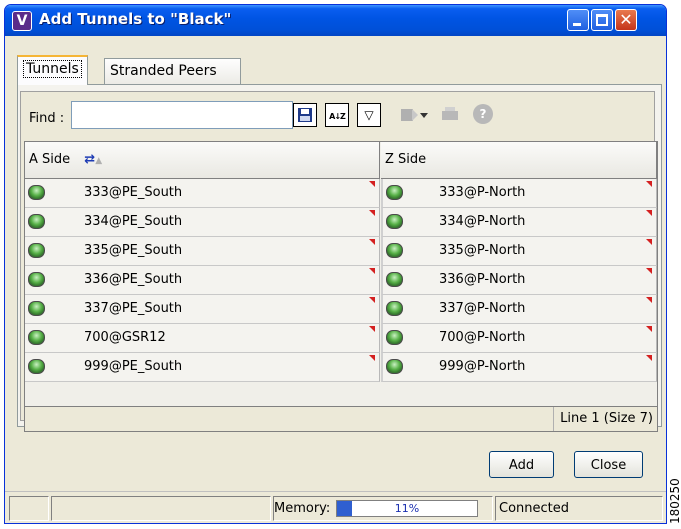 This screenshot has height=529, width=681. I want to click on table-header: A Side ⇄▲ Z Side, so click(341, 160).